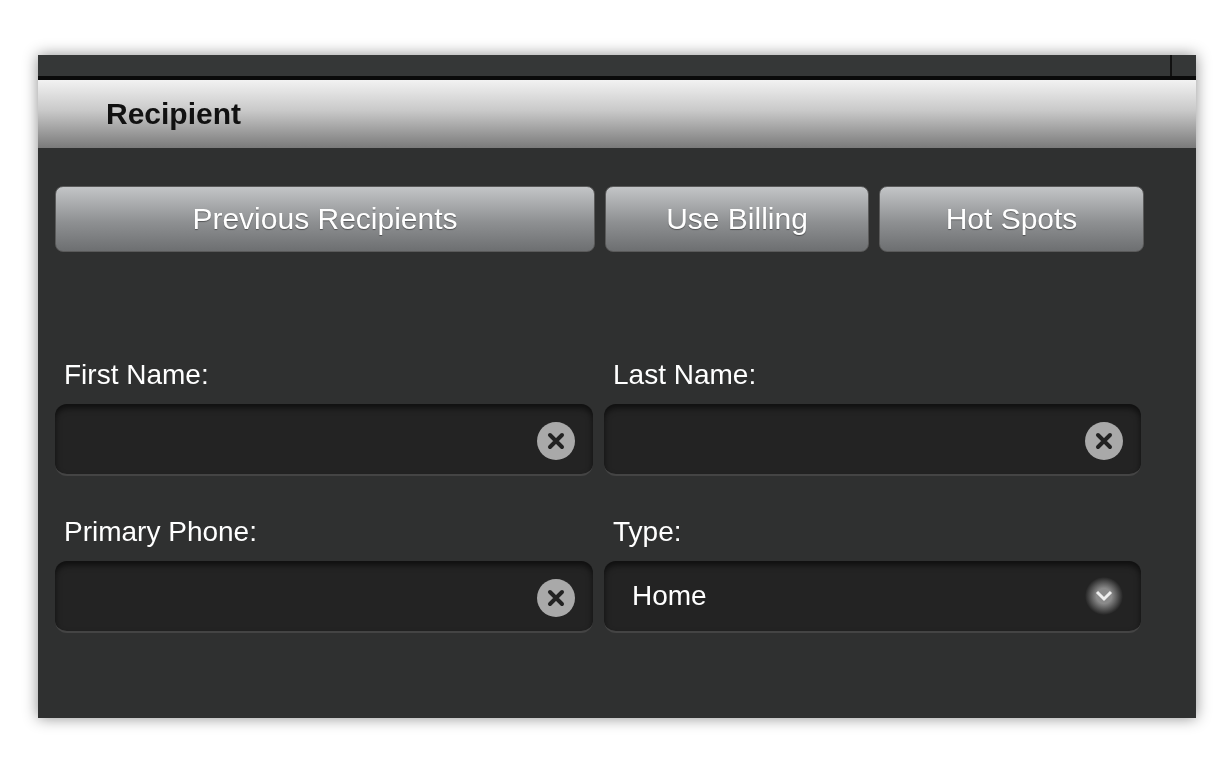 Image resolution: width=1230 pixels, height=764 pixels. I want to click on field-label: Last Name:, so click(685, 375).